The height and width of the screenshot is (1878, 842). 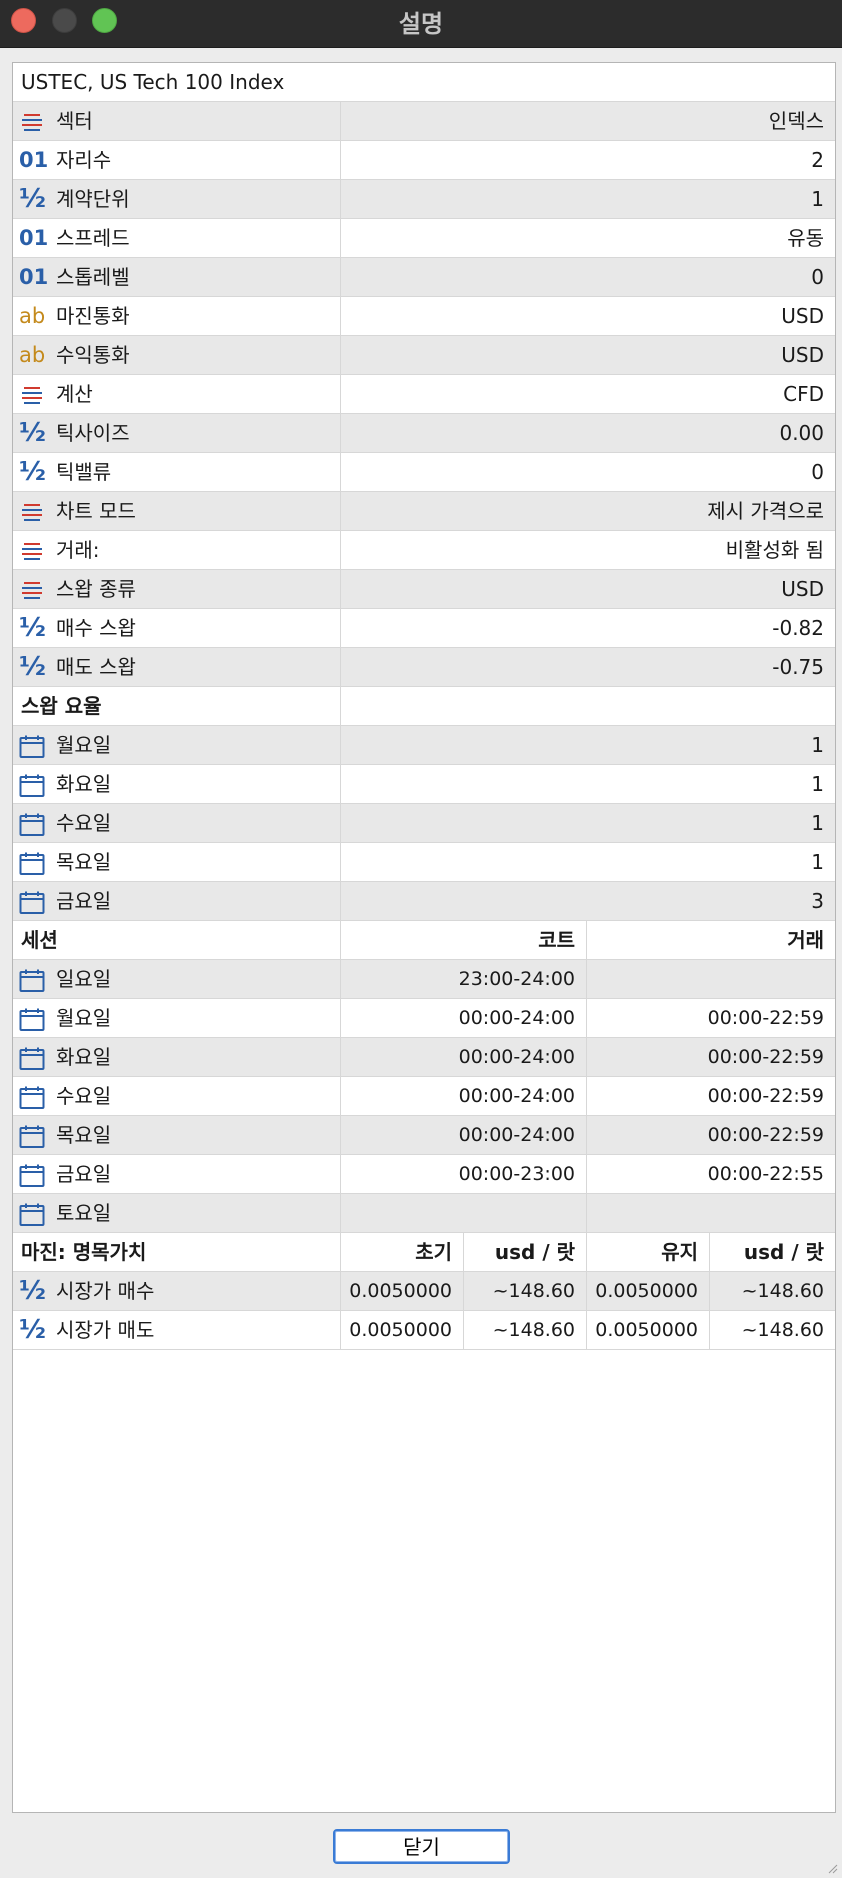 I want to click on text-icon: ab, so click(x=32, y=316).